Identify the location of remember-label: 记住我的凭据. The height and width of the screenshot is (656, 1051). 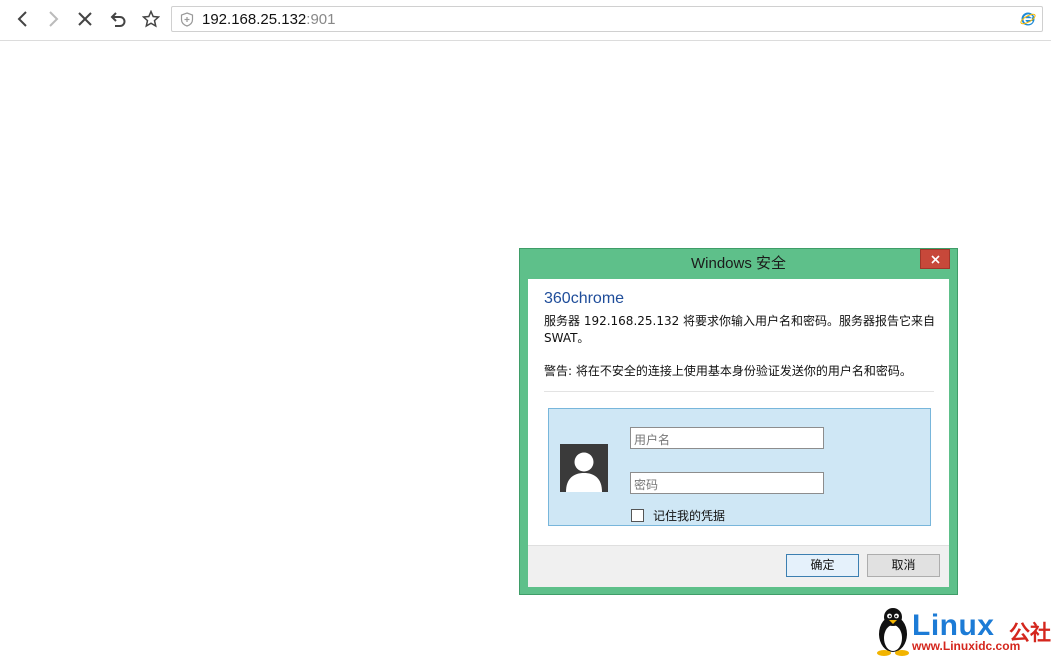
(689, 516).